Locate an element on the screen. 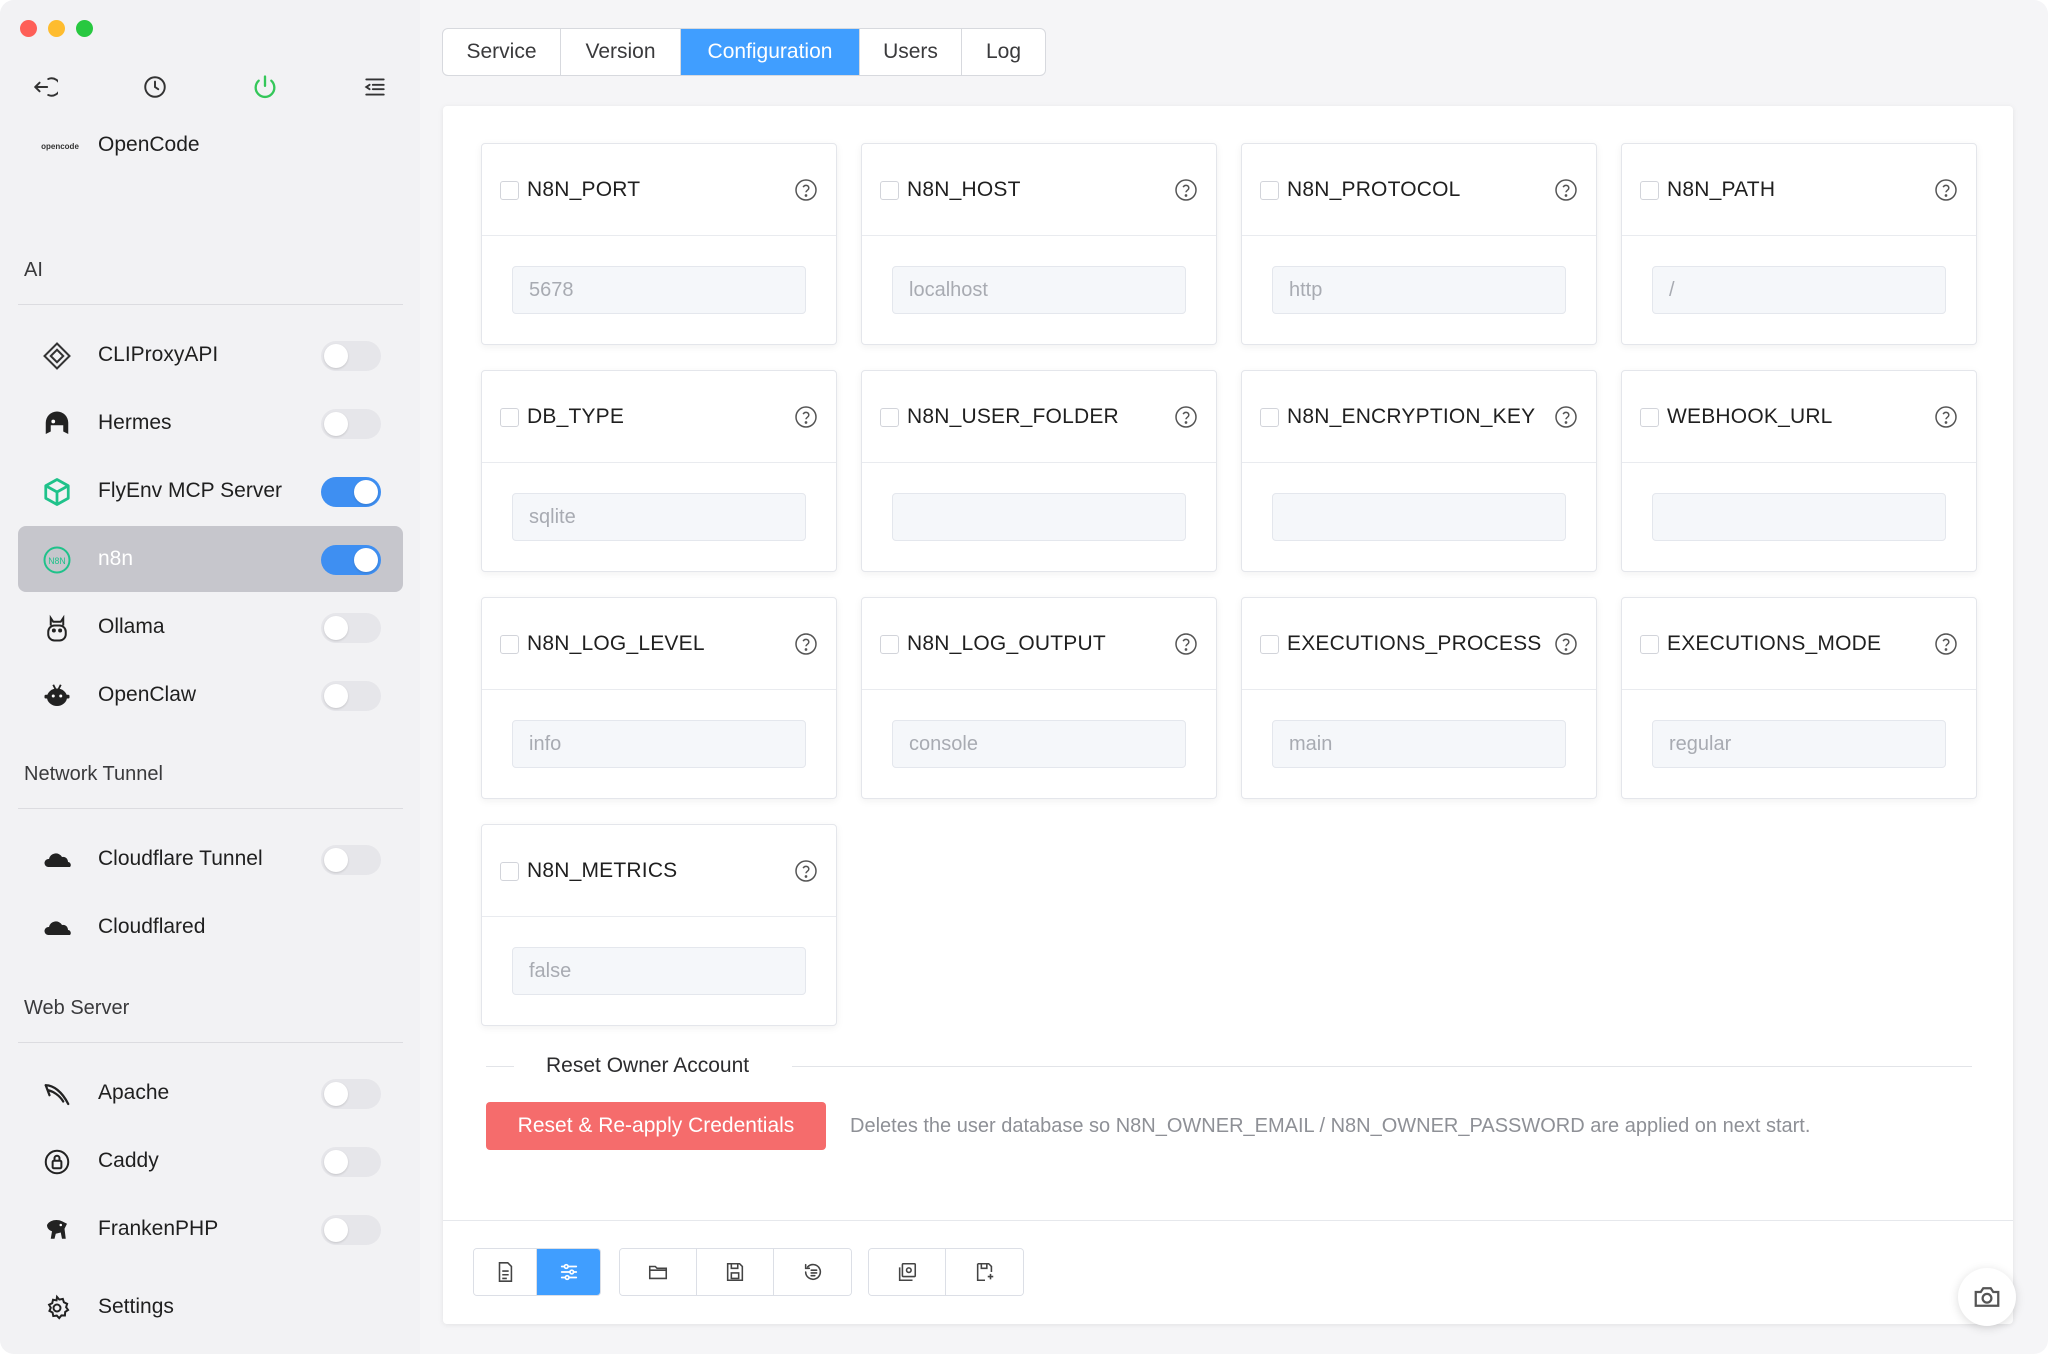  screenshot-button is located at coordinates (1987, 1297).